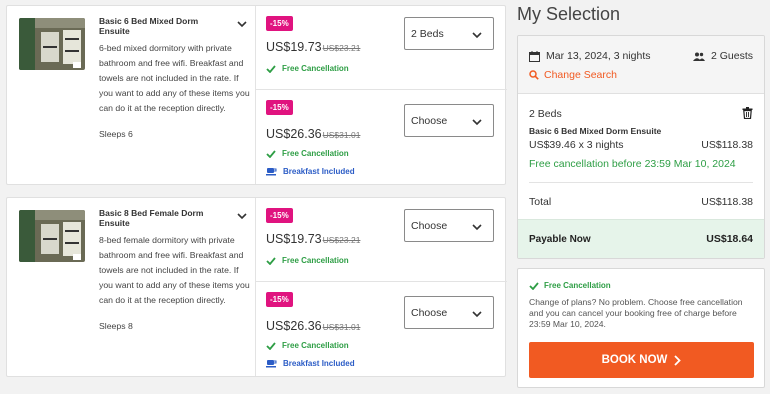 The width and height of the screenshot is (770, 394). What do you see at coordinates (116, 326) in the screenshot?
I see `room-sleeps: Sleeps 8` at bounding box center [116, 326].